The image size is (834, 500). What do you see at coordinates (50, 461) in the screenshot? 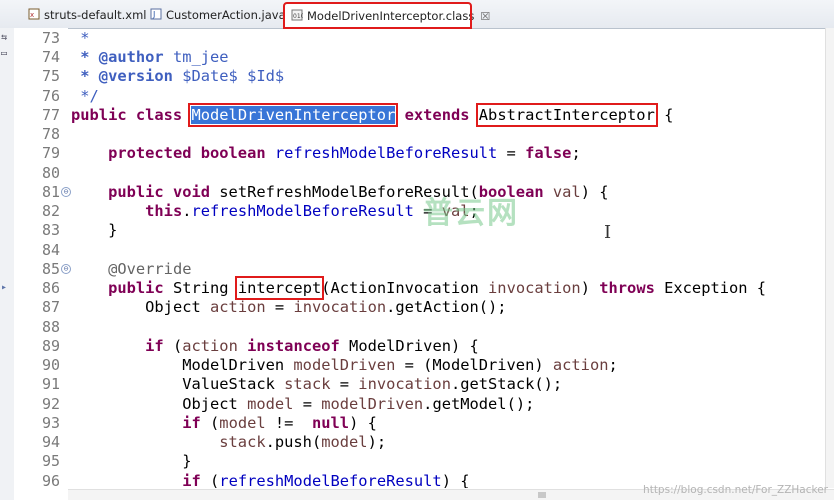
I see `line-number: 95` at bounding box center [50, 461].